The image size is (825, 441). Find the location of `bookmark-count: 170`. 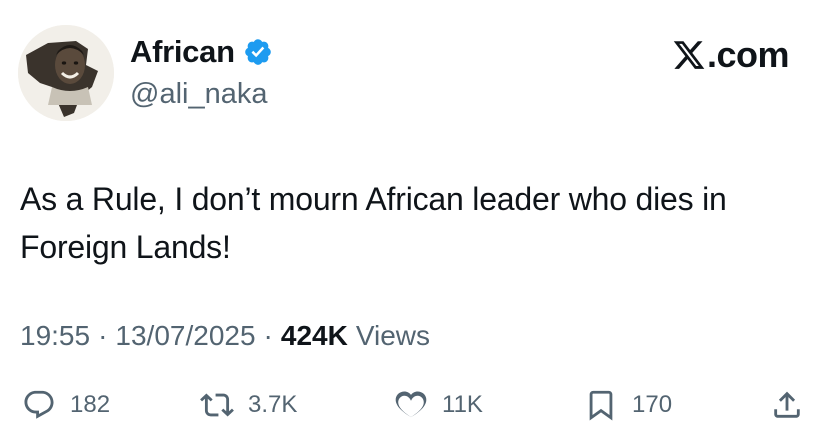

bookmark-count: 170 is located at coordinates (652, 404).